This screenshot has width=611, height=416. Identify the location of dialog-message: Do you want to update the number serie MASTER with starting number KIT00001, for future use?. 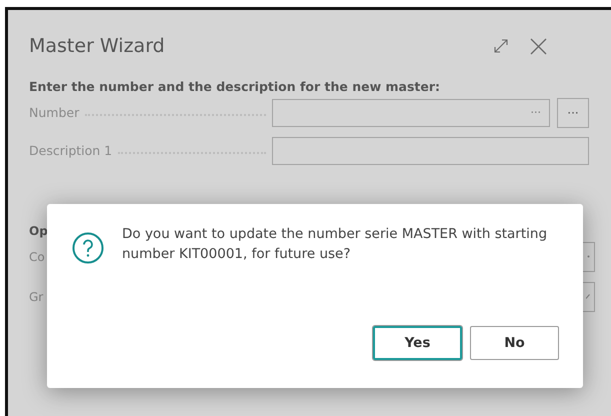
(335, 244).